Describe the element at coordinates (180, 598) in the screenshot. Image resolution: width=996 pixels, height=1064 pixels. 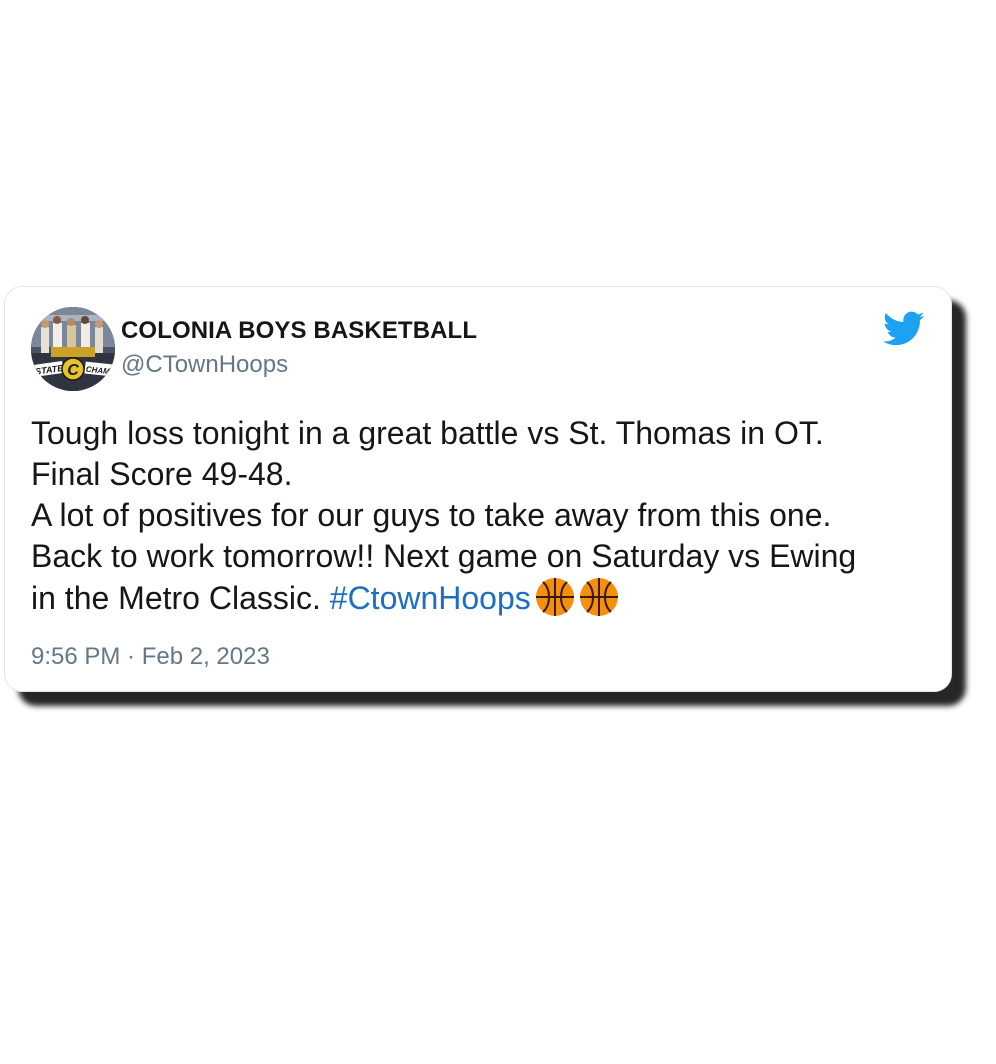
I see `tweet-text-line: in the Metro Classic.` at that location.